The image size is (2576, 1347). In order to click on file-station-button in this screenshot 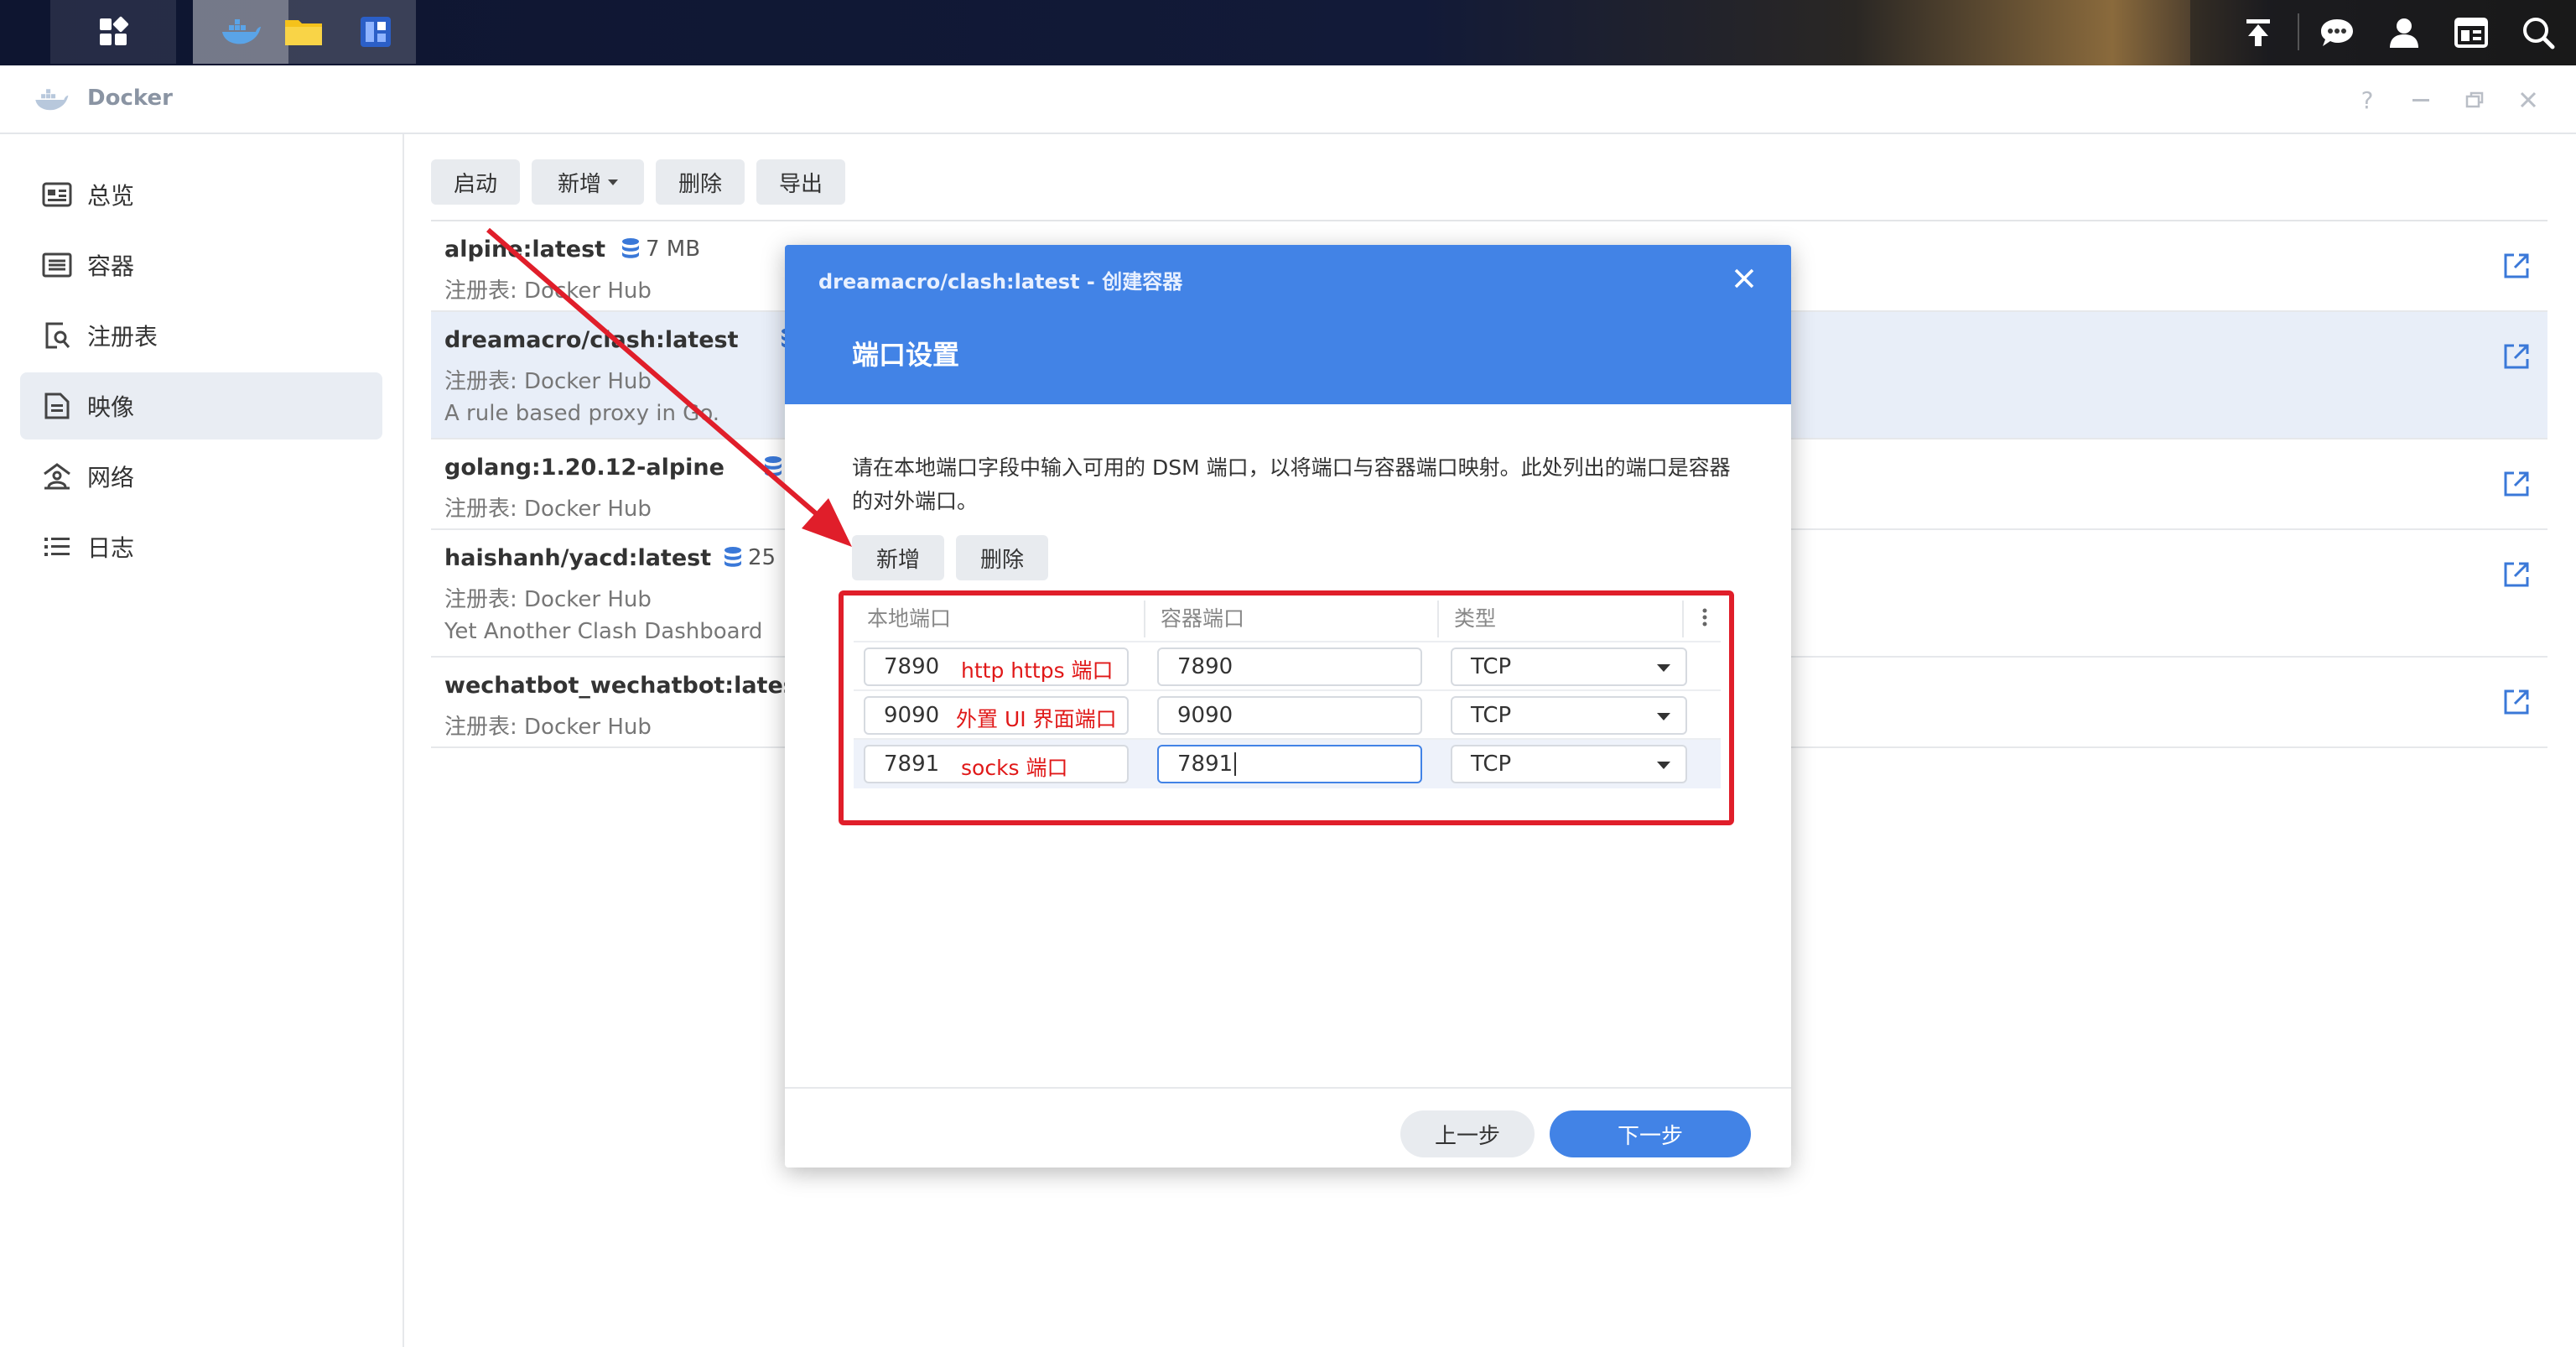, I will do `click(303, 32)`.